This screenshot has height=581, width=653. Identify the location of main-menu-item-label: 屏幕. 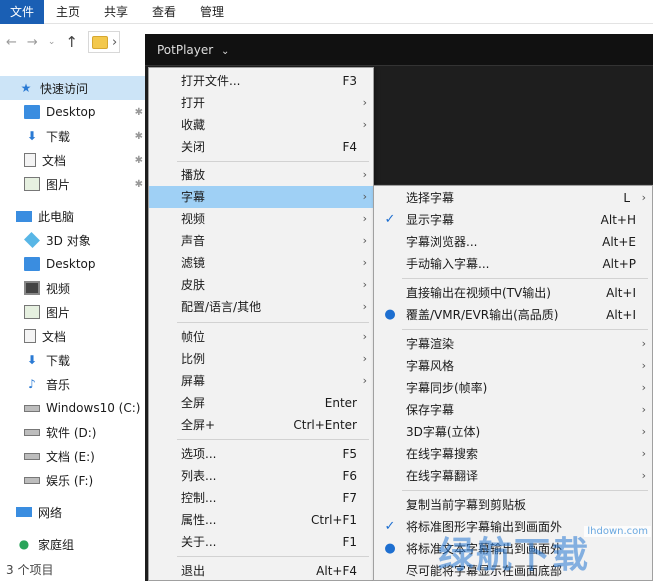
(193, 381).